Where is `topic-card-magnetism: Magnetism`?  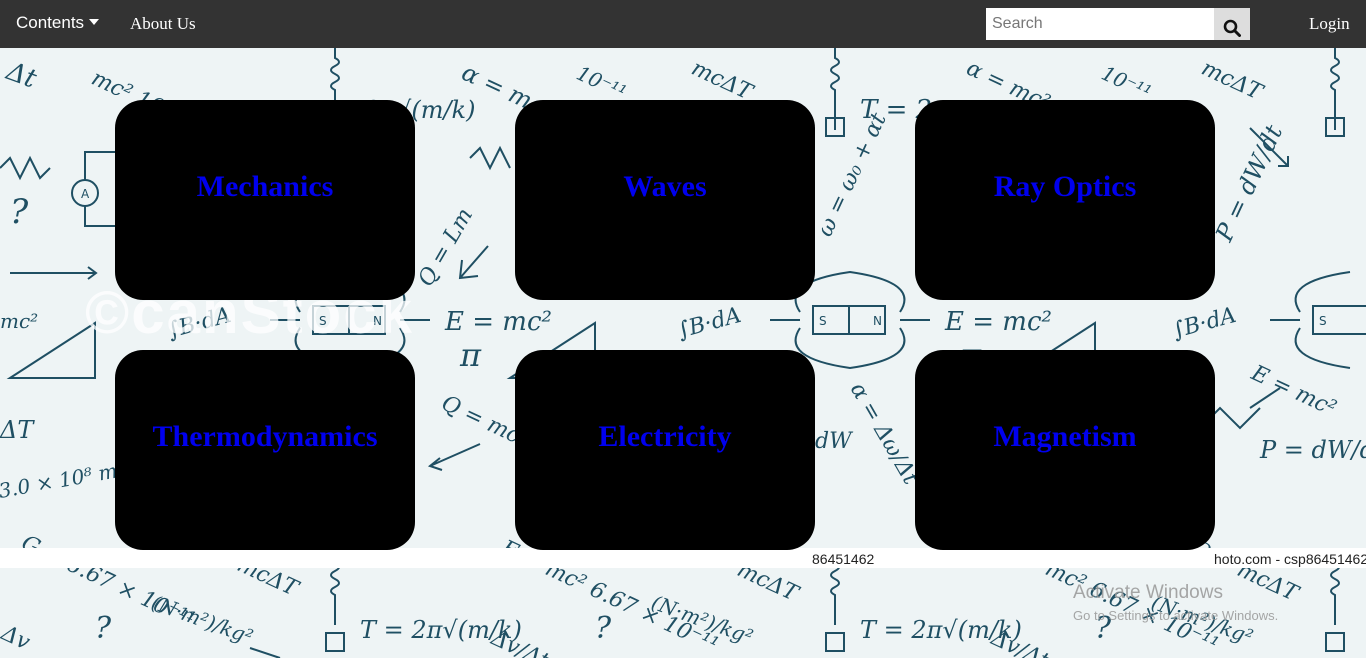 topic-card-magnetism: Magnetism is located at coordinates (1065, 450).